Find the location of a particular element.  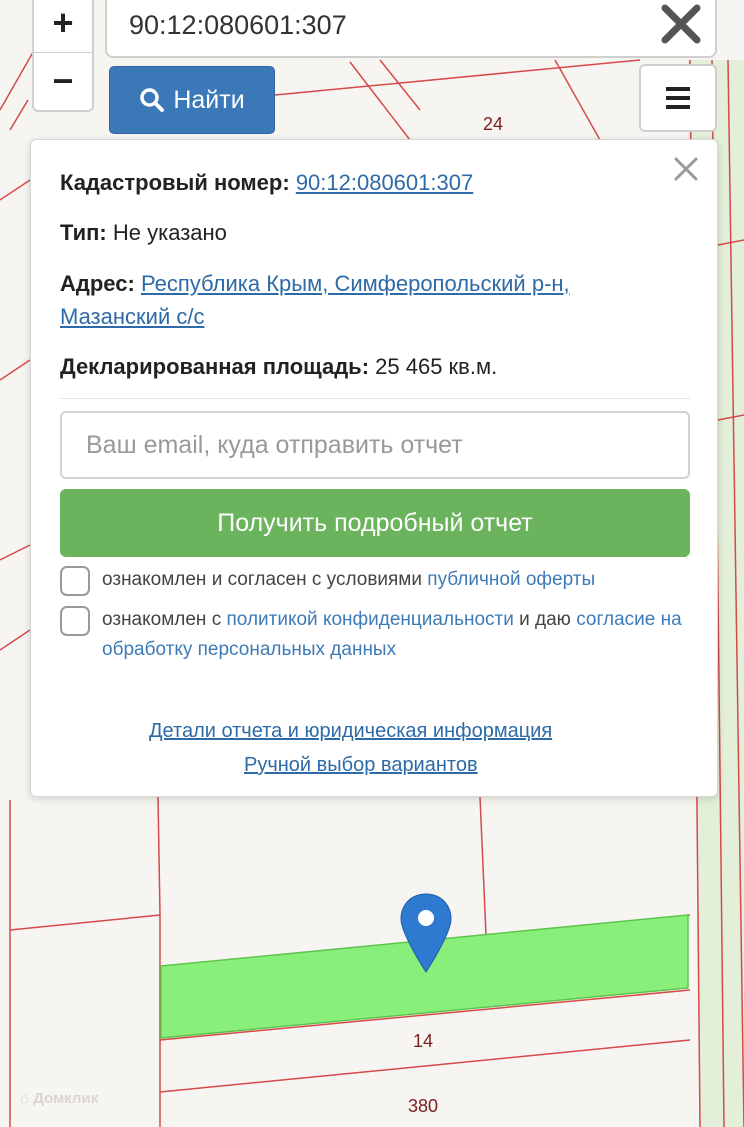

get-report-button: Получить подробный отчет is located at coordinates (375, 523).